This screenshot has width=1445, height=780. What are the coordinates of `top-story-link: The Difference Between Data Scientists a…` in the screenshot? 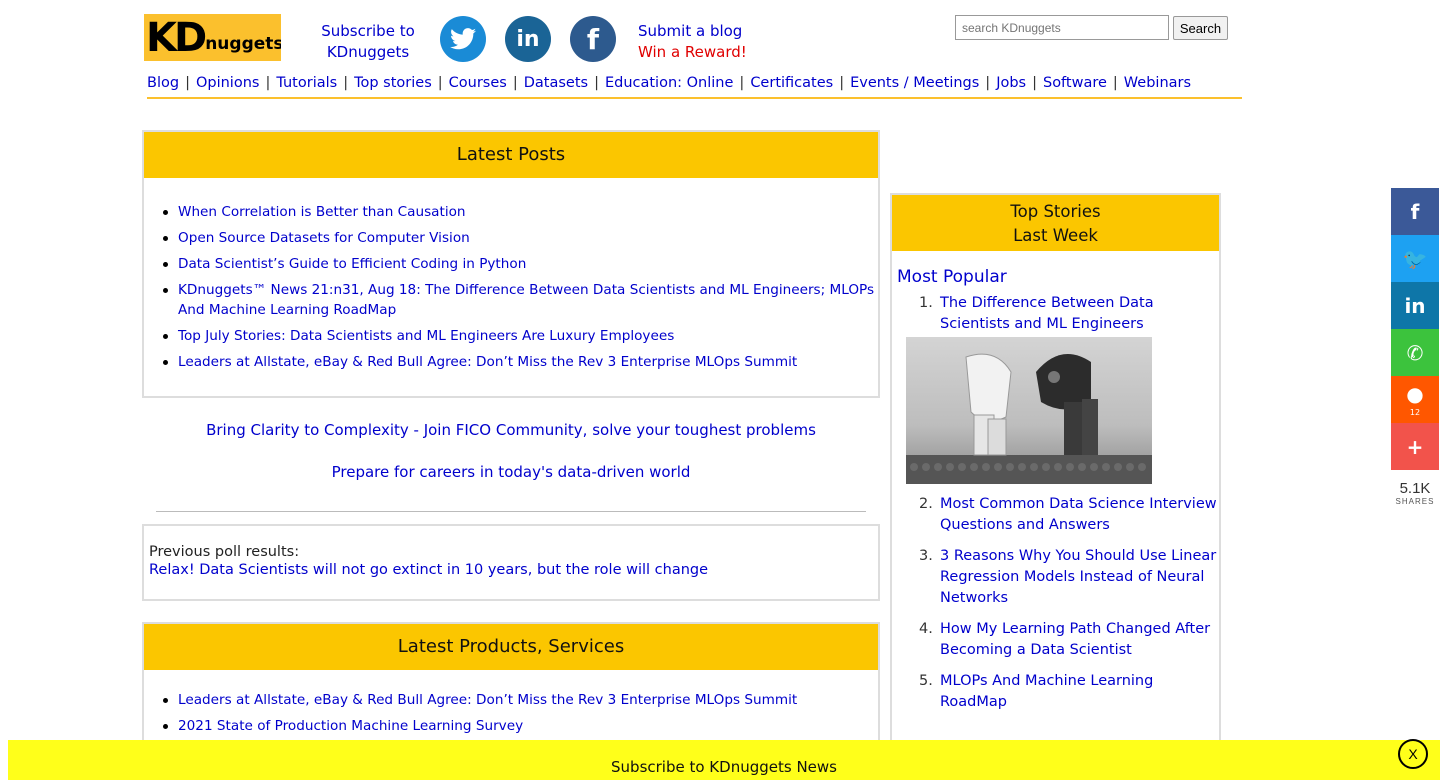 It's located at (1047, 313).